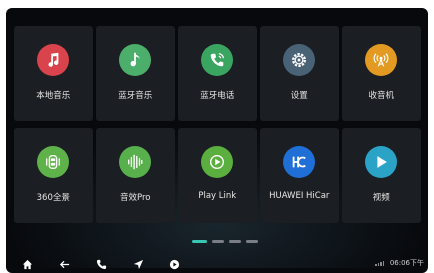 The height and width of the screenshot is (273, 434). I want to click on app-tile-radio: 收音机, so click(381, 73).